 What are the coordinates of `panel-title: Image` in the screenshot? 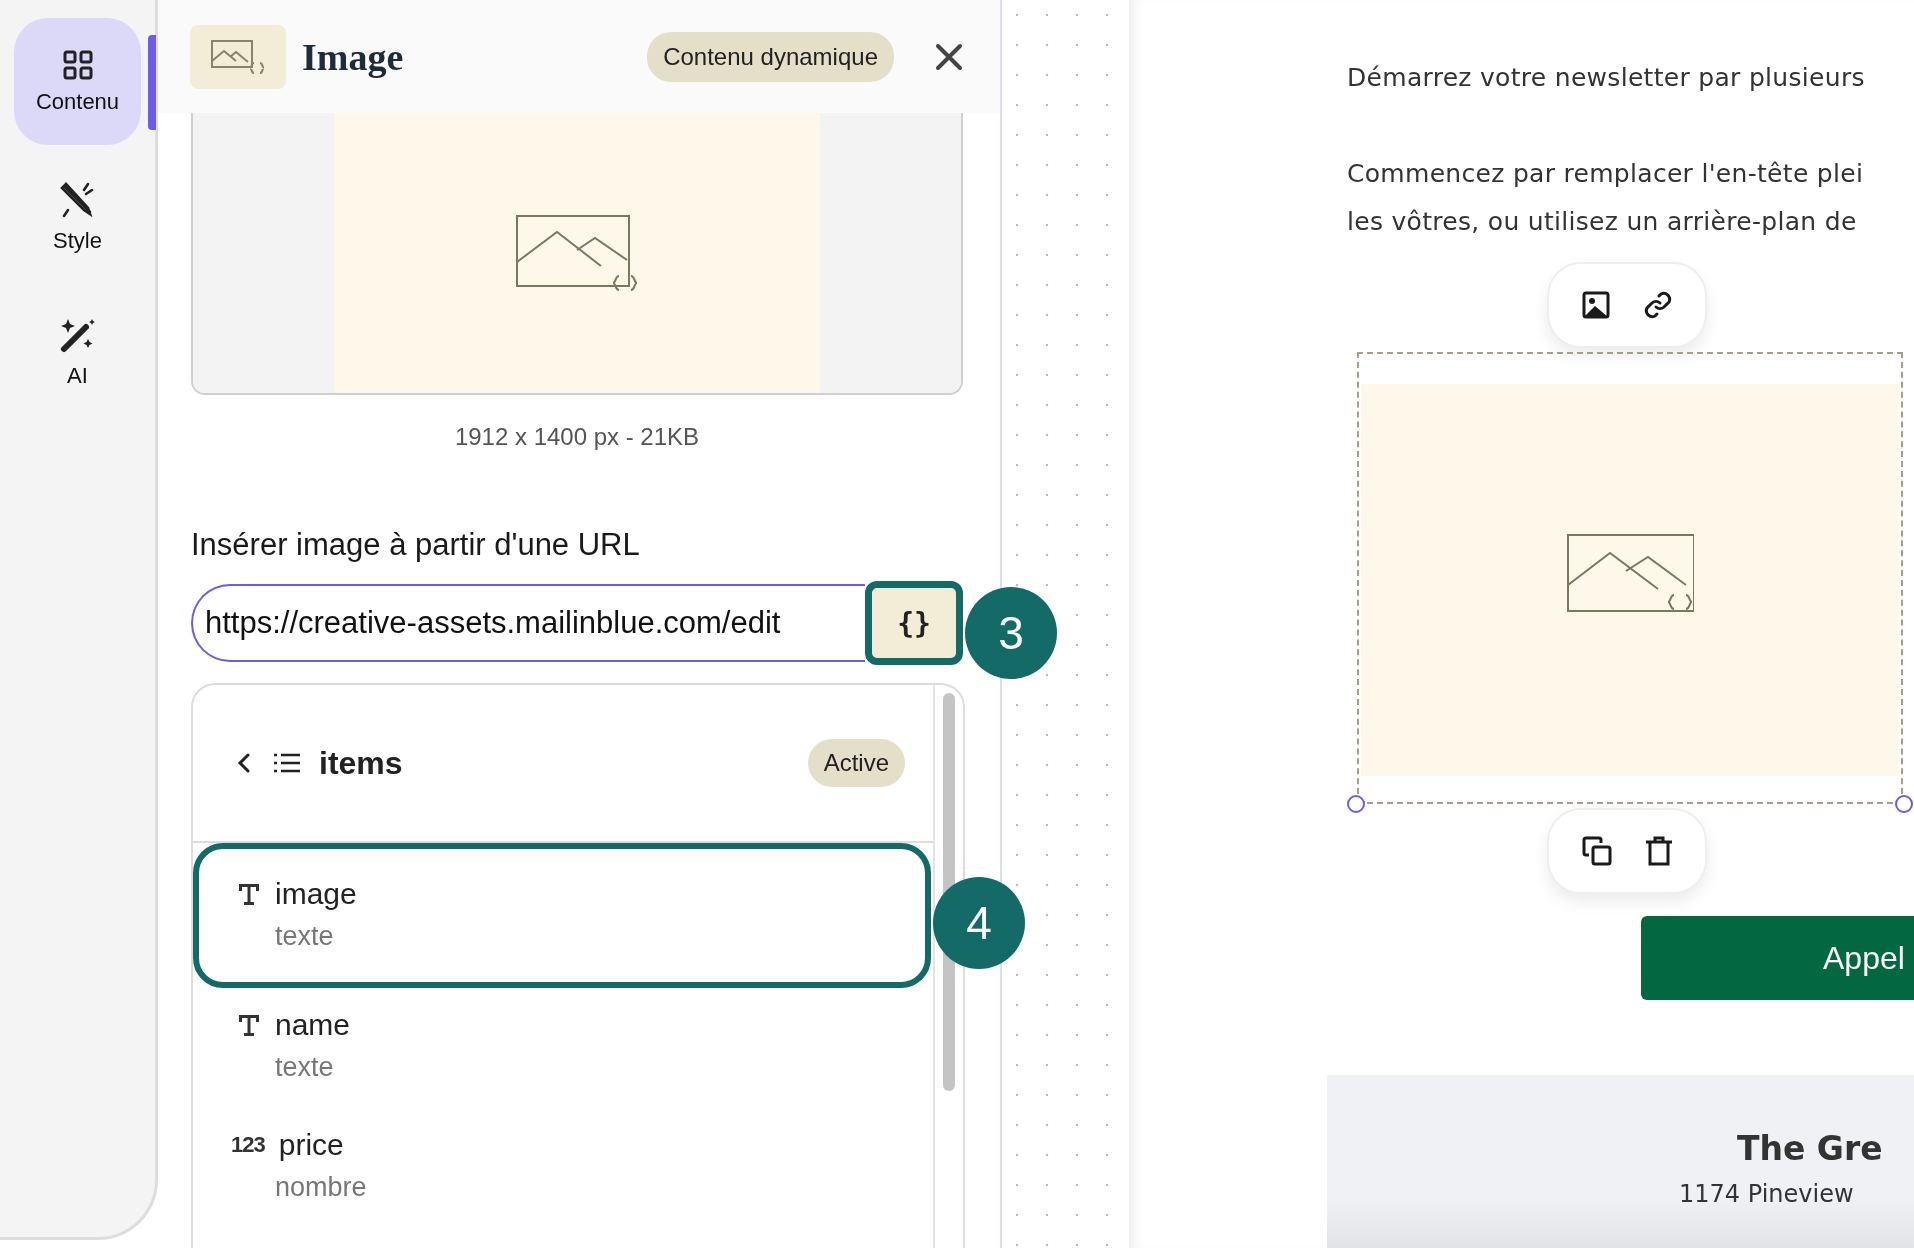 It's located at (353, 56).